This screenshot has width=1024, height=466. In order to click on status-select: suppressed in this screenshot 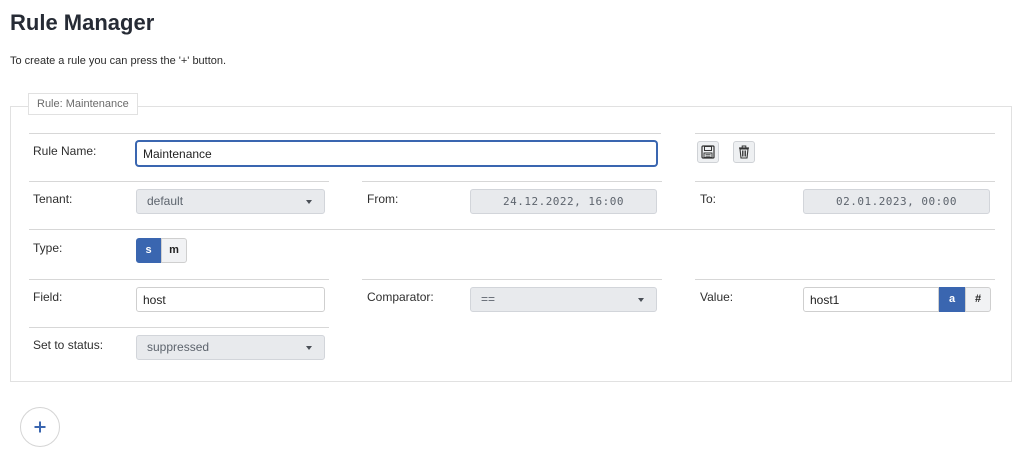, I will do `click(230, 347)`.